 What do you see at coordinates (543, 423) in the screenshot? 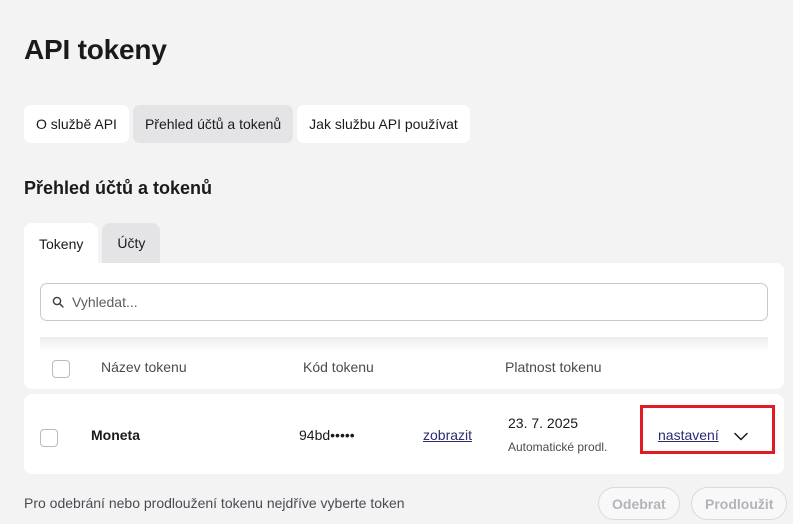
I see `validity-date: 23. 7. 2025` at bounding box center [543, 423].